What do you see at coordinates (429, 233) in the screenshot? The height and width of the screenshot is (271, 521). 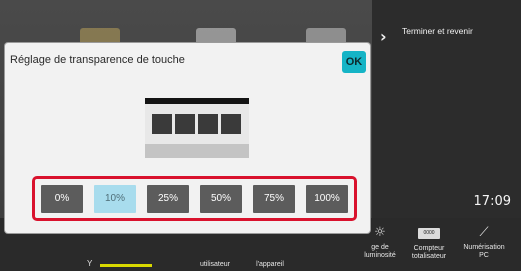 I see `counter-icon: 0000` at bounding box center [429, 233].